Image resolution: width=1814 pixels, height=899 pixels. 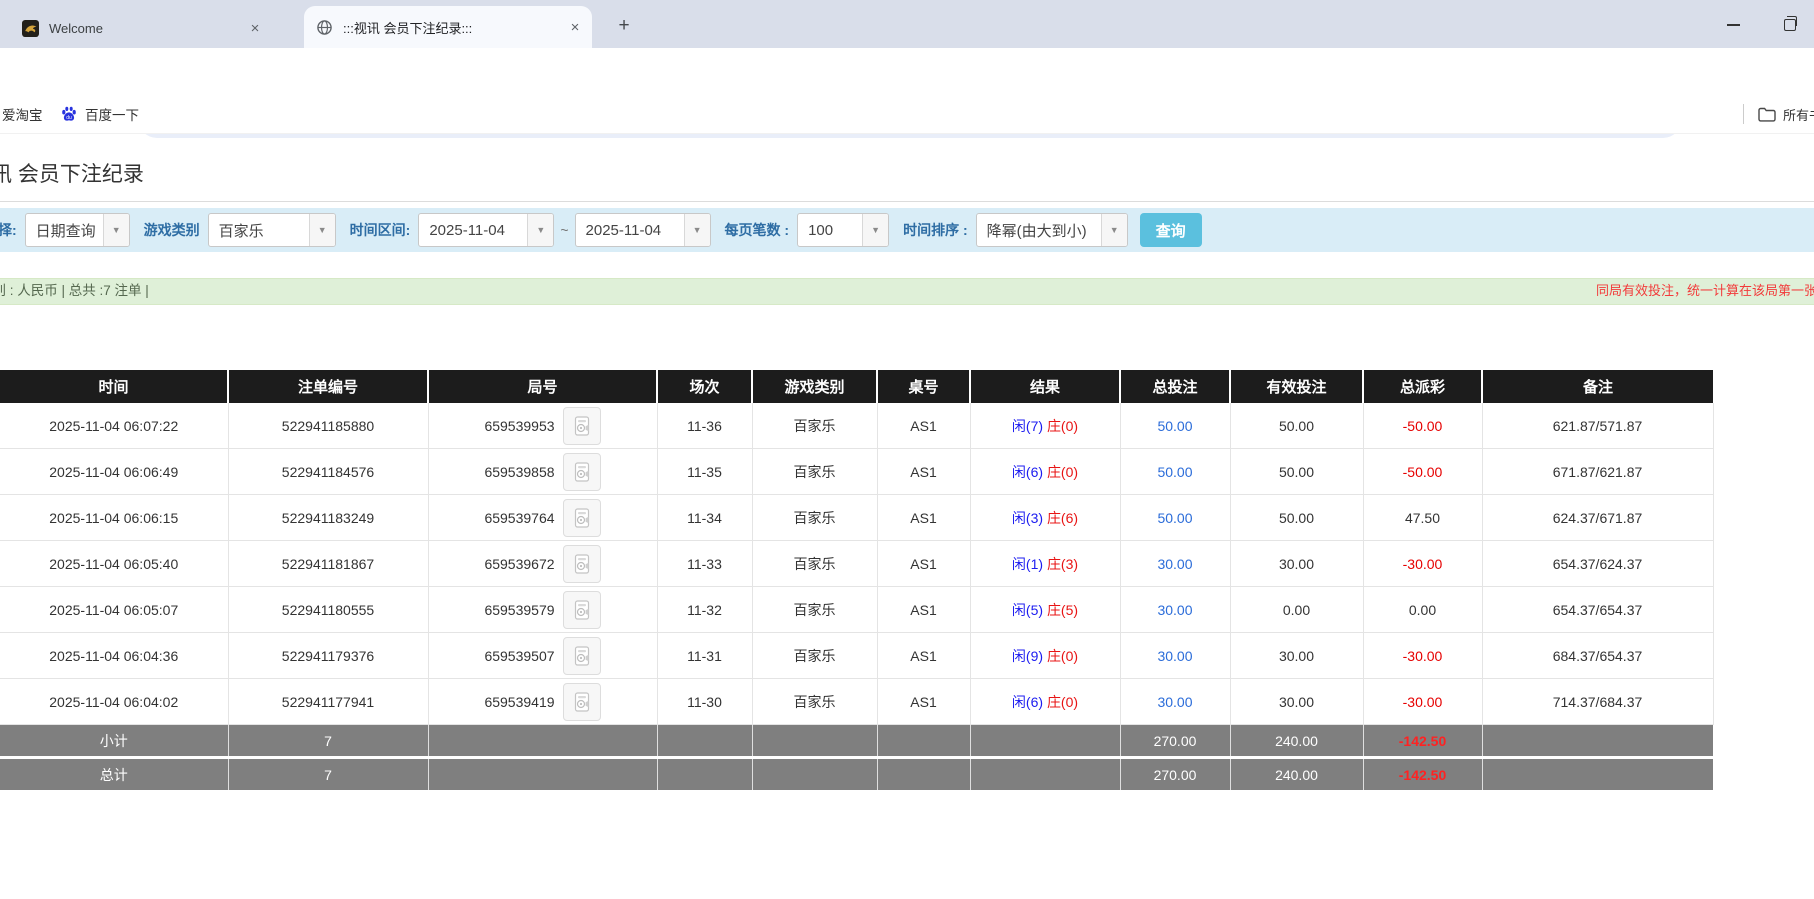 What do you see at coordinates (1597, 655) in the screenshot?
I see `remark-cell: 684.37/654.37` at bounding box center [1597, 655].